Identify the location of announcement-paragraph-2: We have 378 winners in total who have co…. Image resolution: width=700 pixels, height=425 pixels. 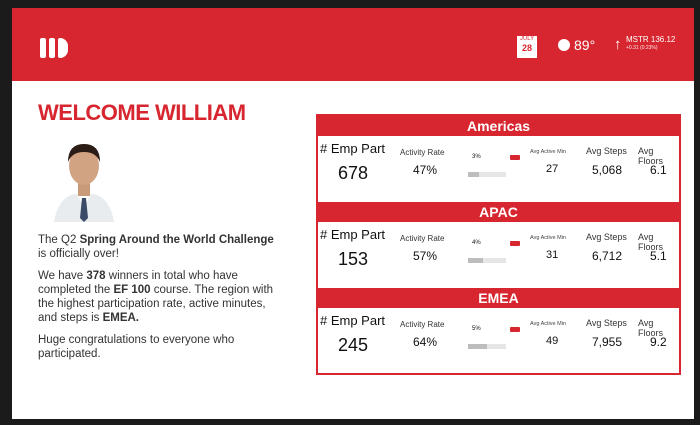
(158, 297).